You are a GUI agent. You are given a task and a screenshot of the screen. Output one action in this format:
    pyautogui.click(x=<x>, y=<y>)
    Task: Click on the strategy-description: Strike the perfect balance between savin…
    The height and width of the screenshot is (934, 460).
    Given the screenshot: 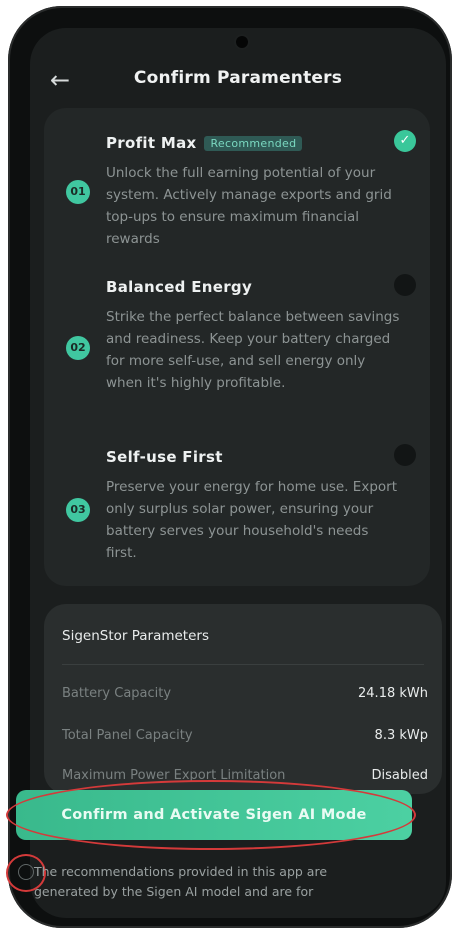 What is the action you would take?
    pyautogui.click(x=253, y=350)
    